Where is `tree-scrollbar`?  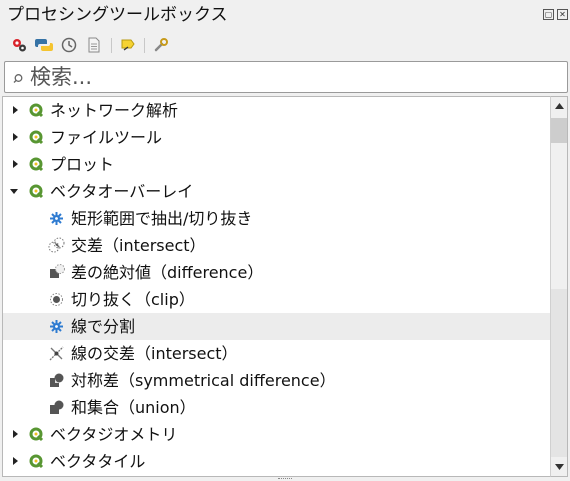 tree-scrollbar is located at coordinates (559, 286).